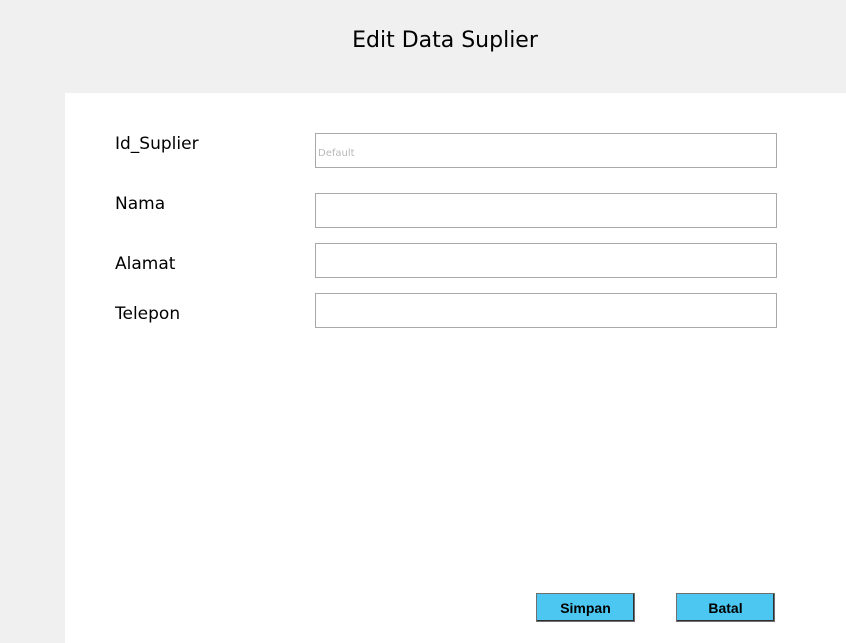 This screenshot has width=846, height=643. I want to click on id-suplier-field, so click(546, 150).